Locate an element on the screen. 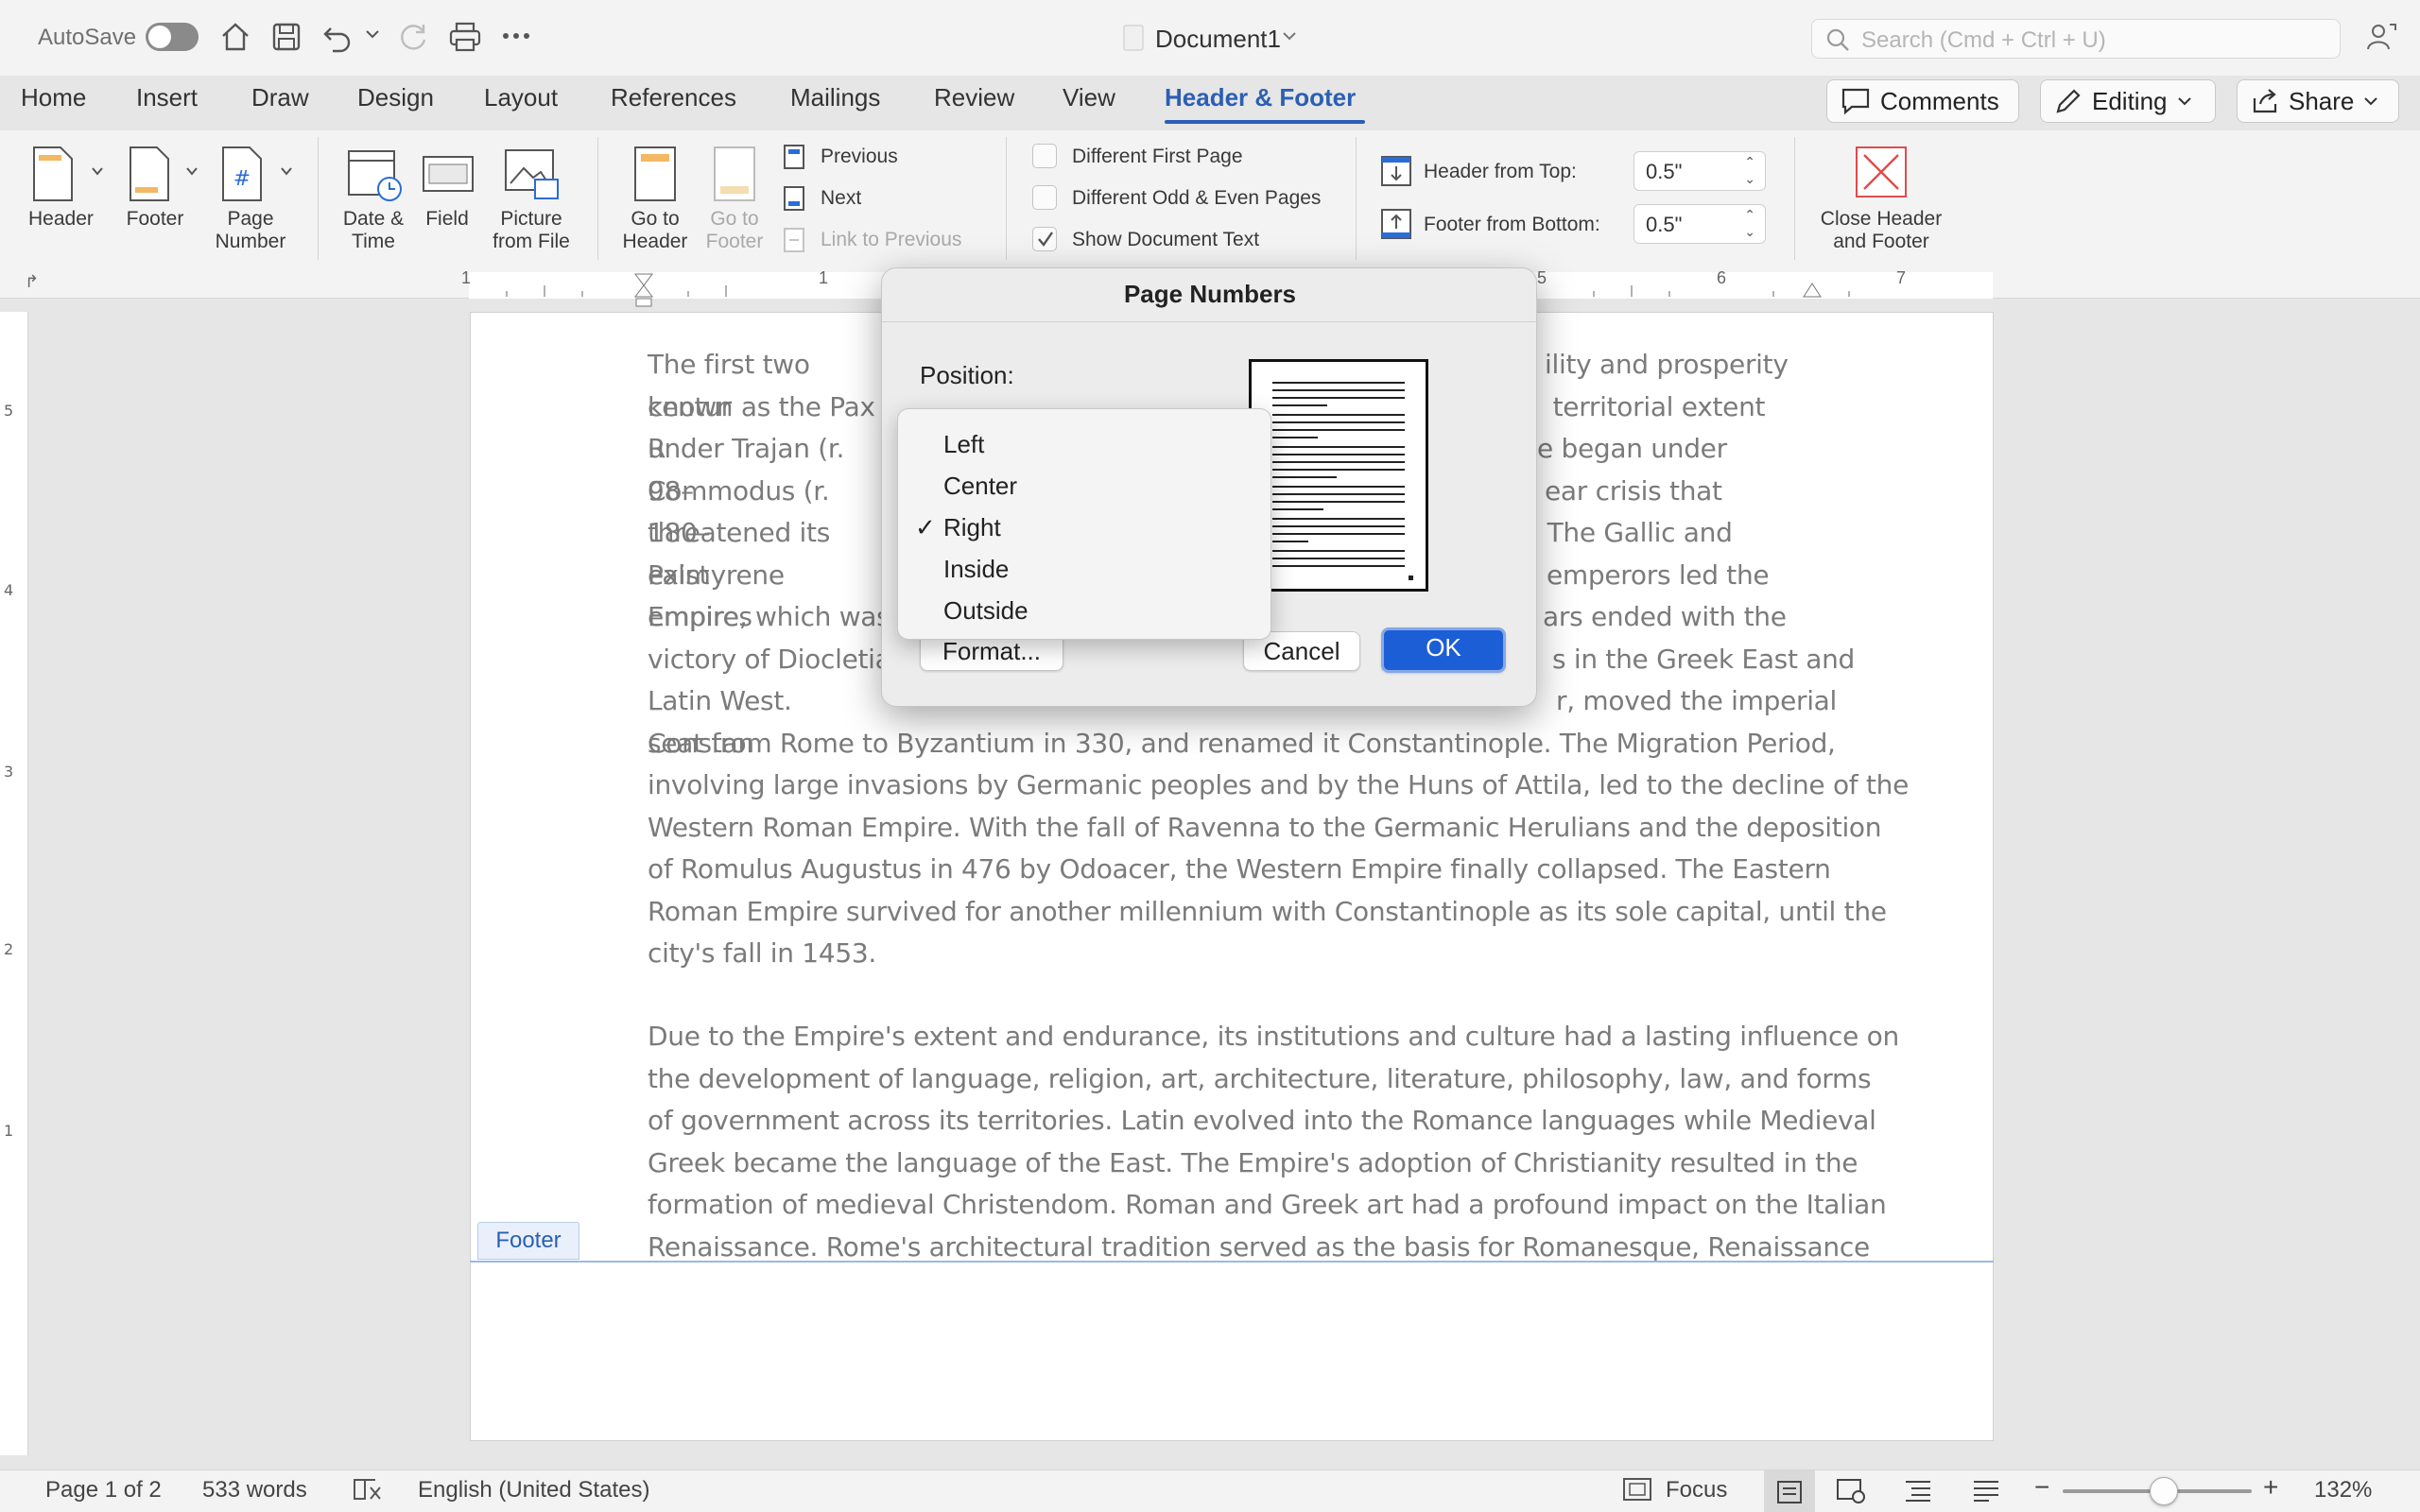 The height and width of the screenshot is (1512, 2420). undo-dropdown-chevron-icon is located at coordinates (373, 34).